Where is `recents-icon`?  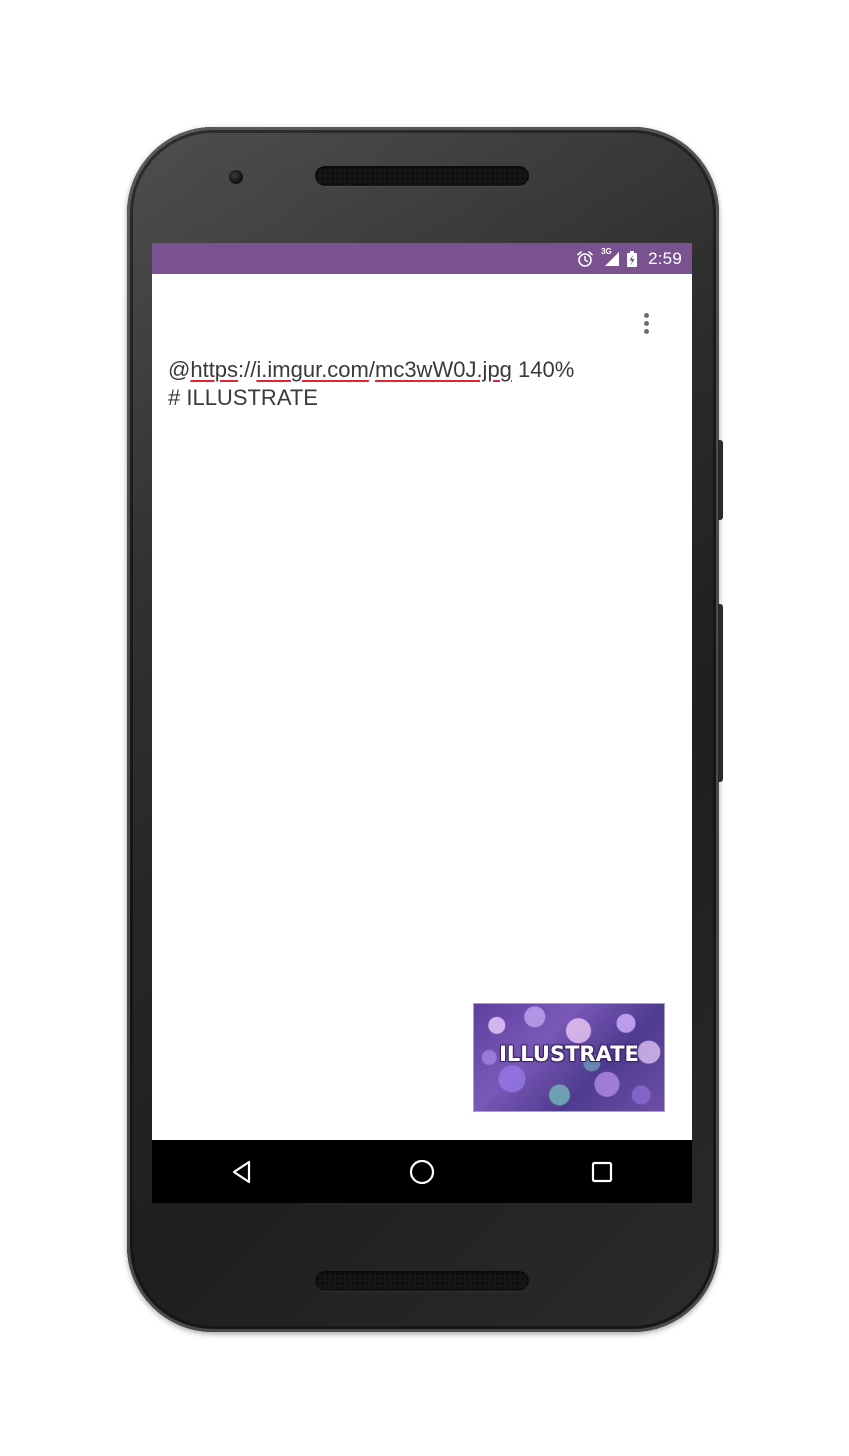
recents-icon is located at coordinates (602, 1171).